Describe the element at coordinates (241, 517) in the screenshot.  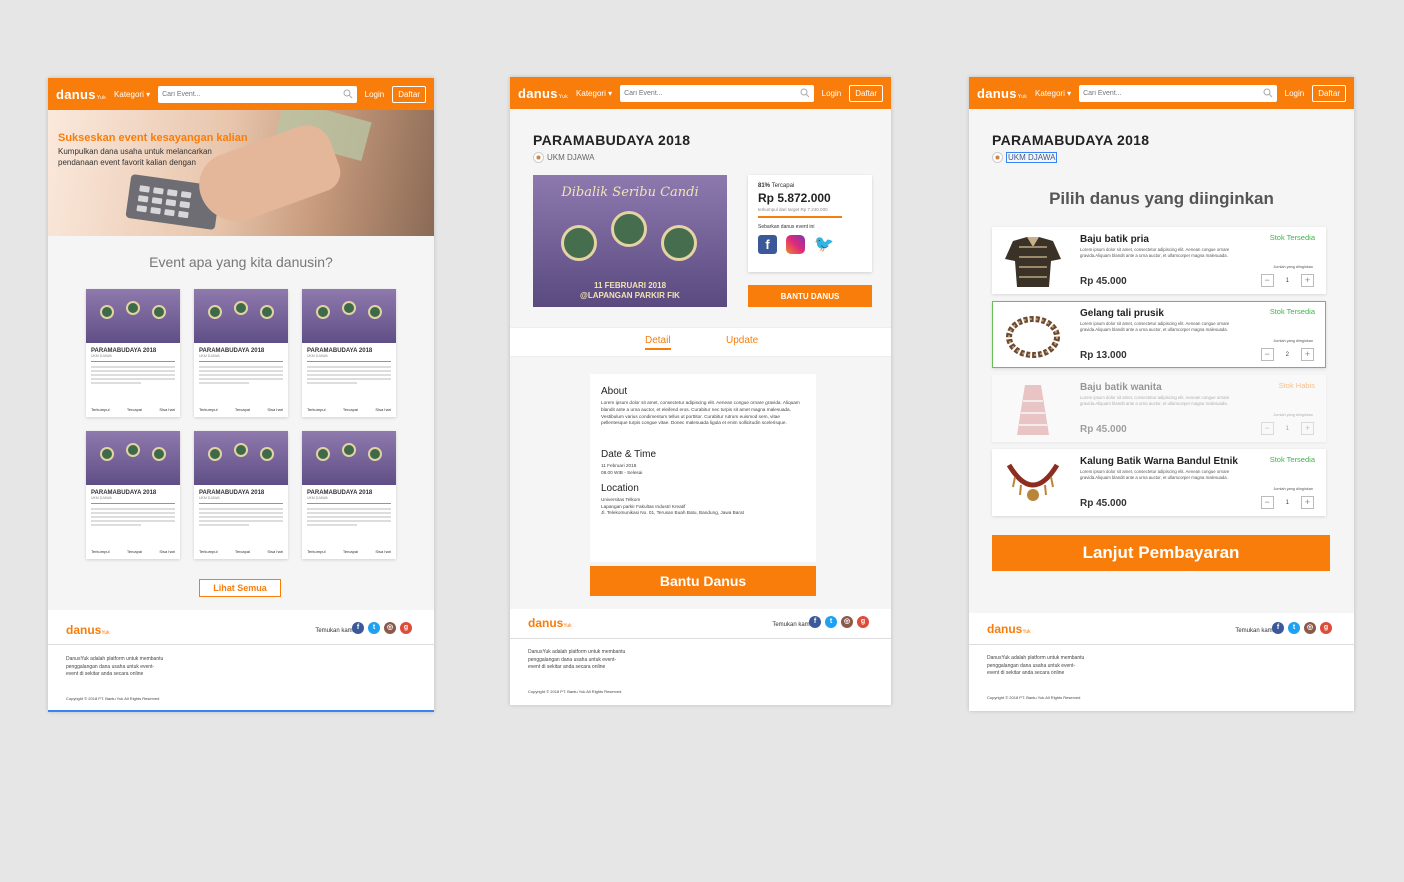
I see `event-card-text` at that location.